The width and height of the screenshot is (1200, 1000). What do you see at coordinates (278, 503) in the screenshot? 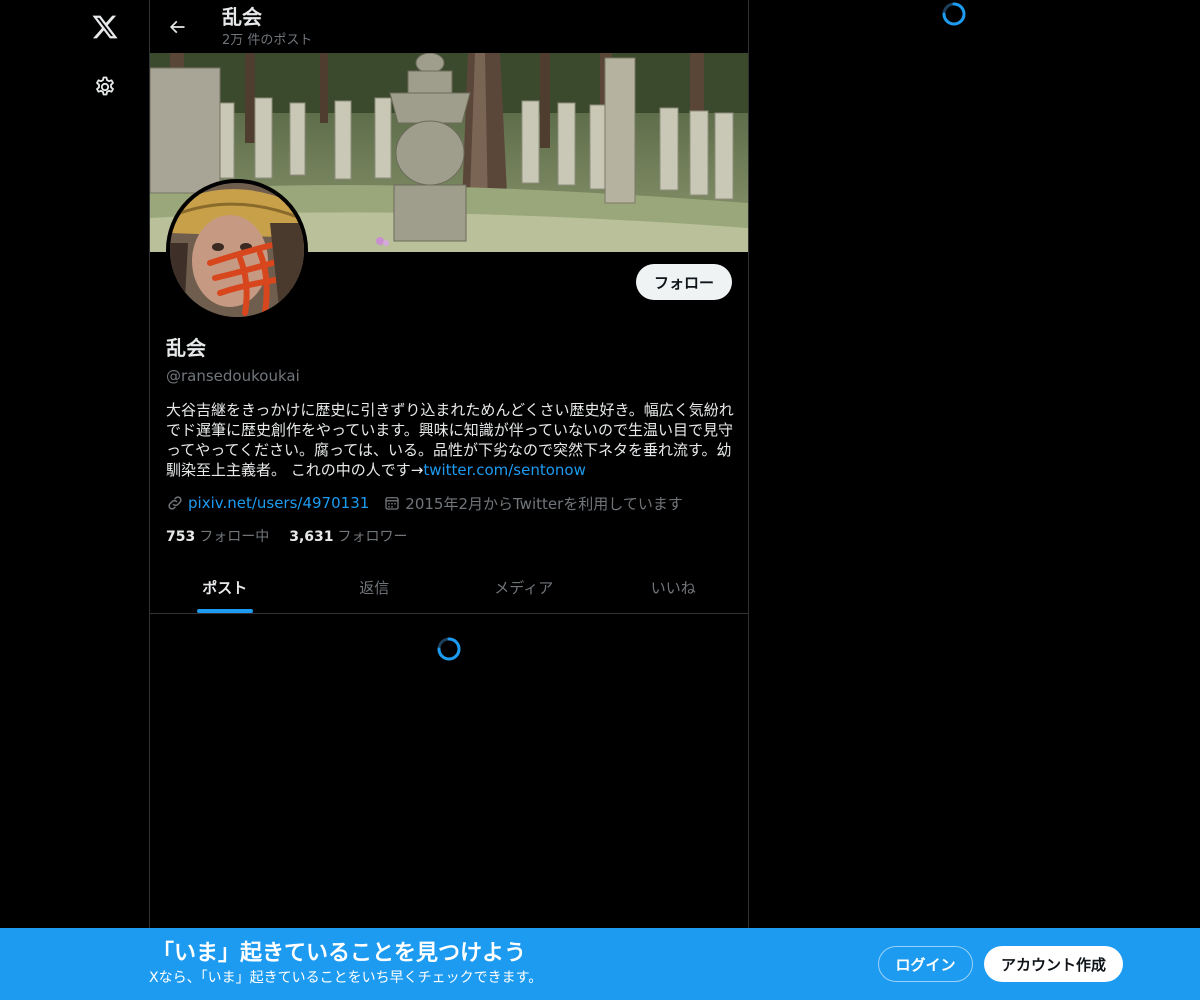
I see `website-link: pixiv.net/users/4970131` at bounding box center [278, 503].